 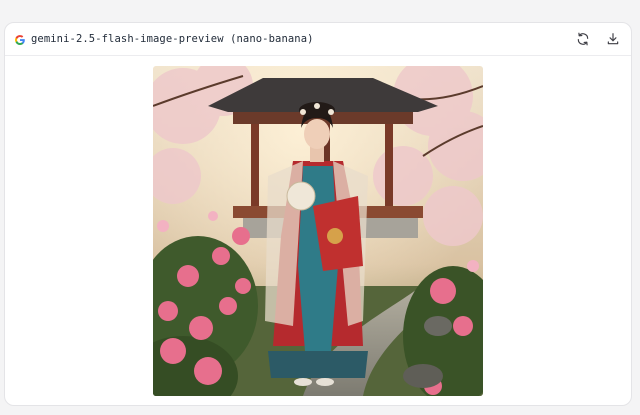 What do you see at coordinates (598, 39) in the screenshot?
I see `card-actions` at bounding box center [598, 39].